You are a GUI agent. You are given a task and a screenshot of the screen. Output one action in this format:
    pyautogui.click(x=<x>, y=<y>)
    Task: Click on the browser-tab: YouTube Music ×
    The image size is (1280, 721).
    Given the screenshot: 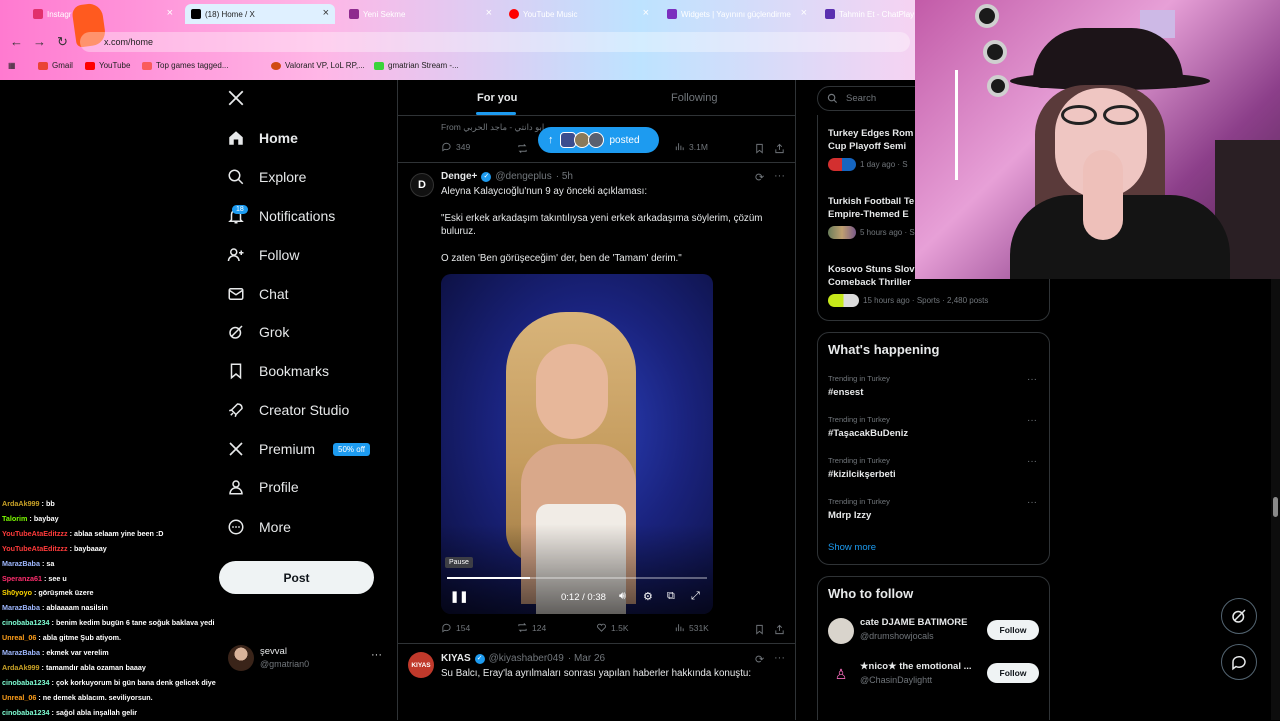 What is the action you would take?
    pyautogui.click(x=579, y=14)
    